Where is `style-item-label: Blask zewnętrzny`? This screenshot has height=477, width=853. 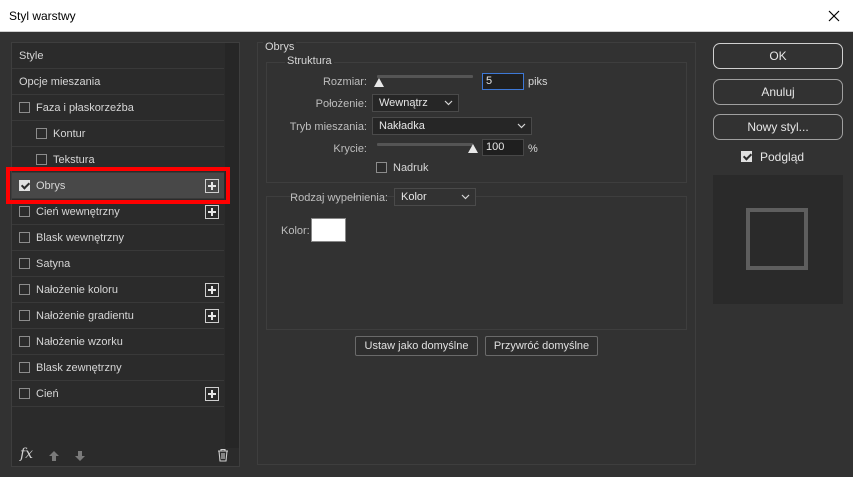 style-item-label: Blask zewnętrzny is located at coordinates (79, 367).